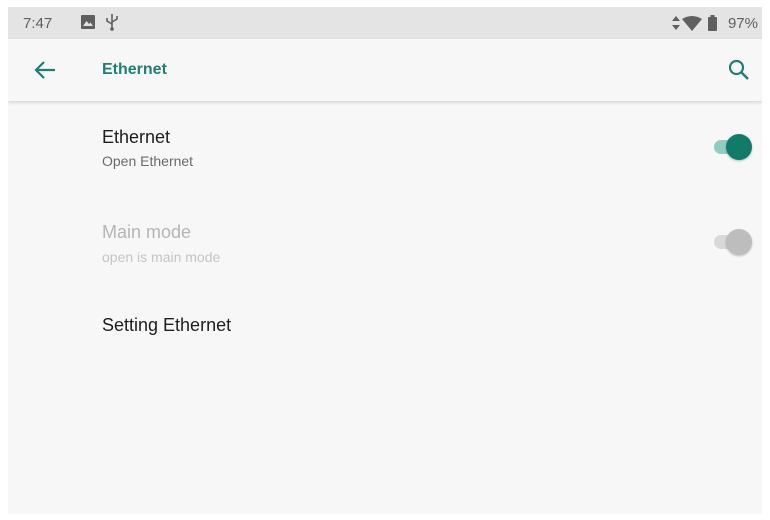  I want to click on data-arrows-icon, so click(676, 25).